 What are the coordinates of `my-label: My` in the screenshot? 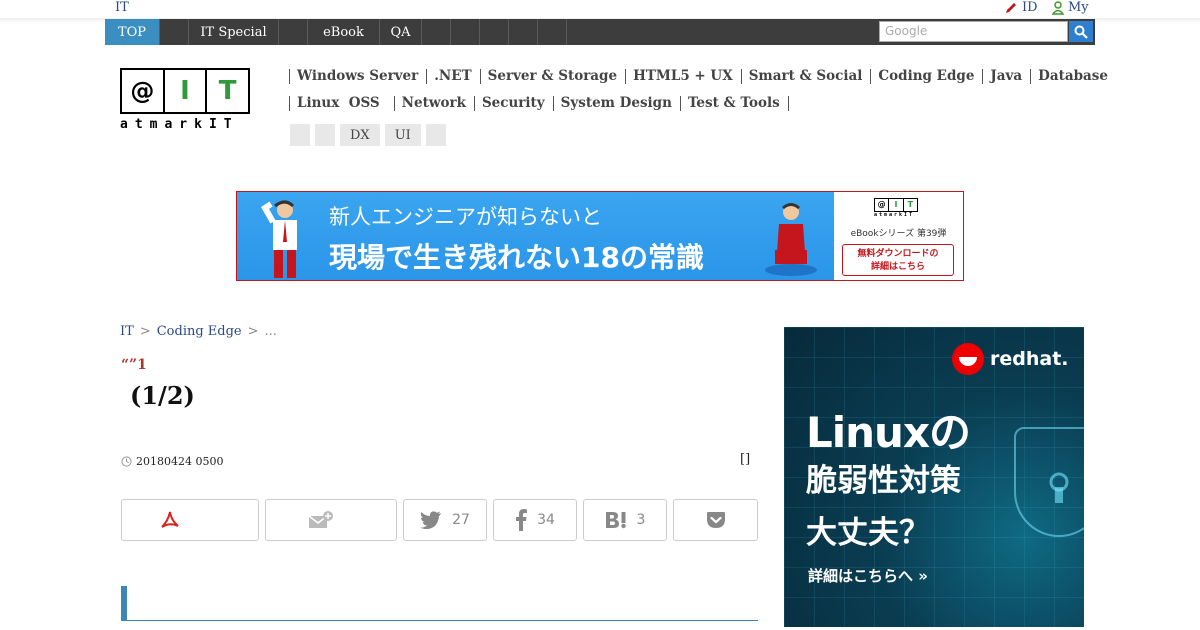 It's located at (1078, 7).